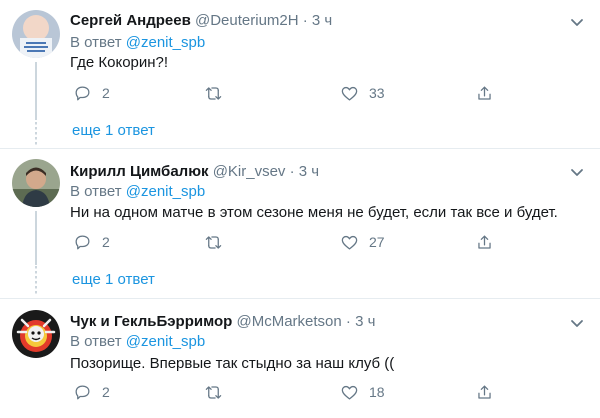 This screenshot has height=418, width=600. I want to click on author-handle: @Deuterium2H, so click(247, 20).